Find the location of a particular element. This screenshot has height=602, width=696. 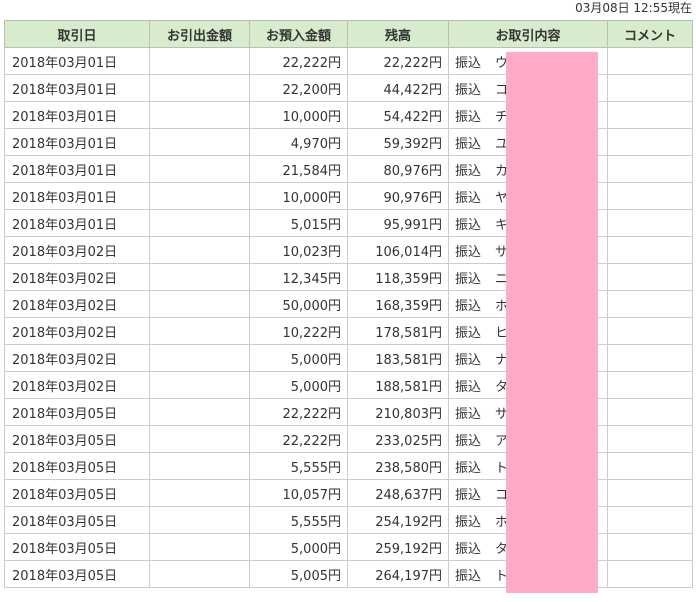

column-header-balance: 残高 is located at coordinates (398, 34).